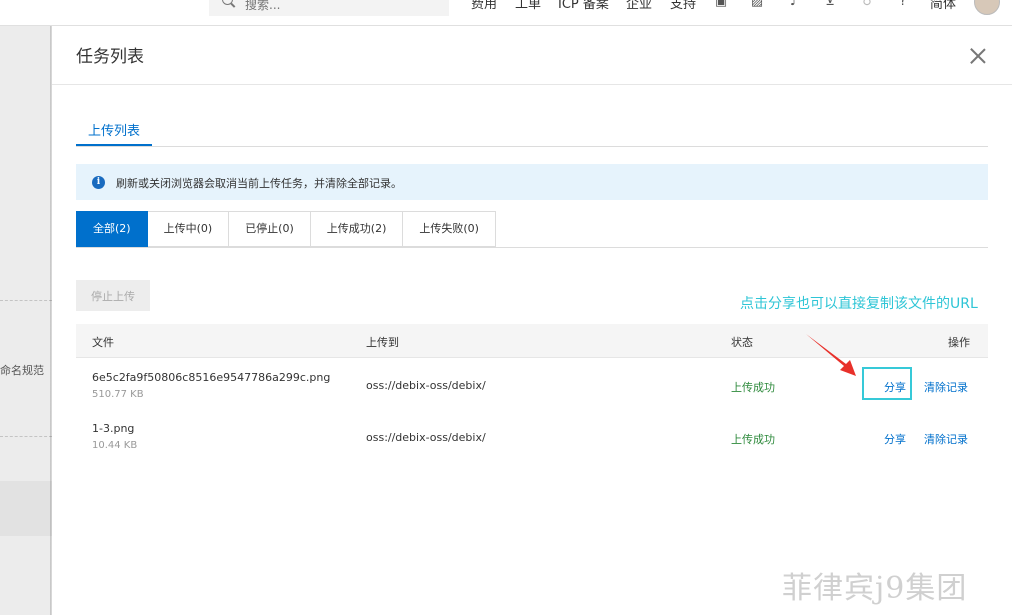 The height and width of the screenshot is (615, 1012). Describe the element at coordinates (98, 182) in the screenshot. I see `info-icon: i` at that location.